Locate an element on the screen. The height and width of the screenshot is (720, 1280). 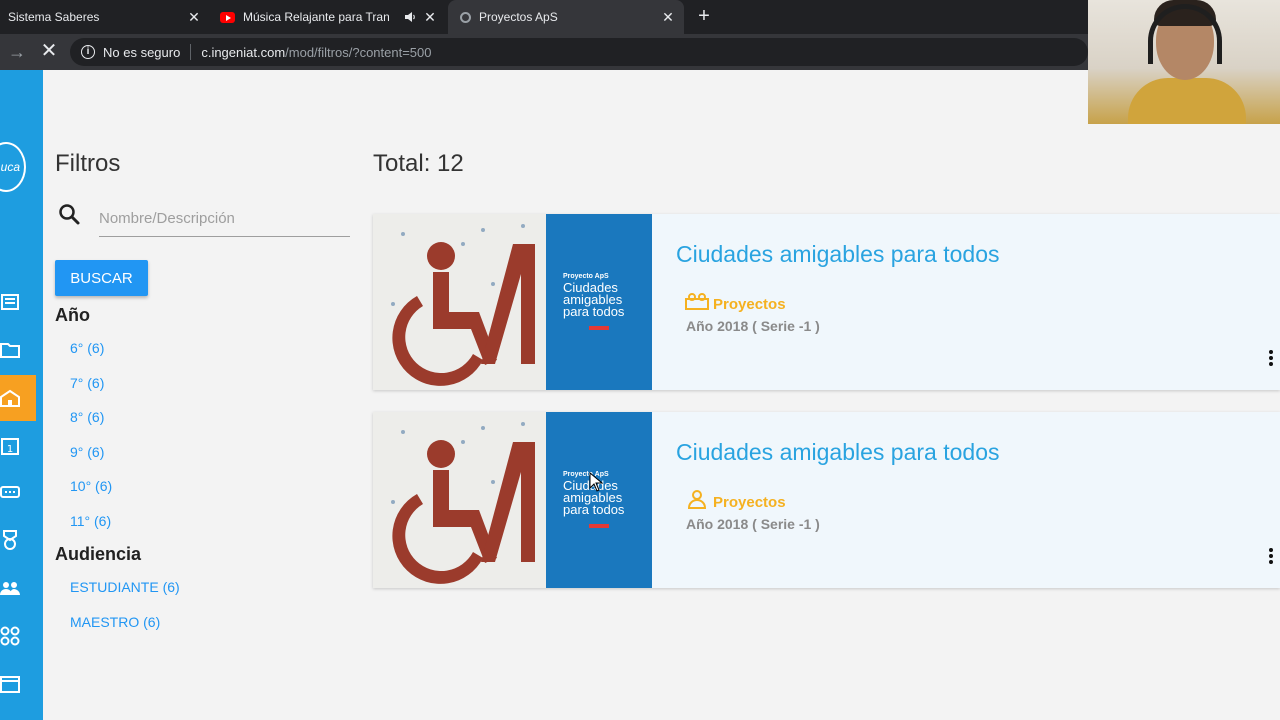
forward-arrow-icon: → is located at coordinates (18, 52).